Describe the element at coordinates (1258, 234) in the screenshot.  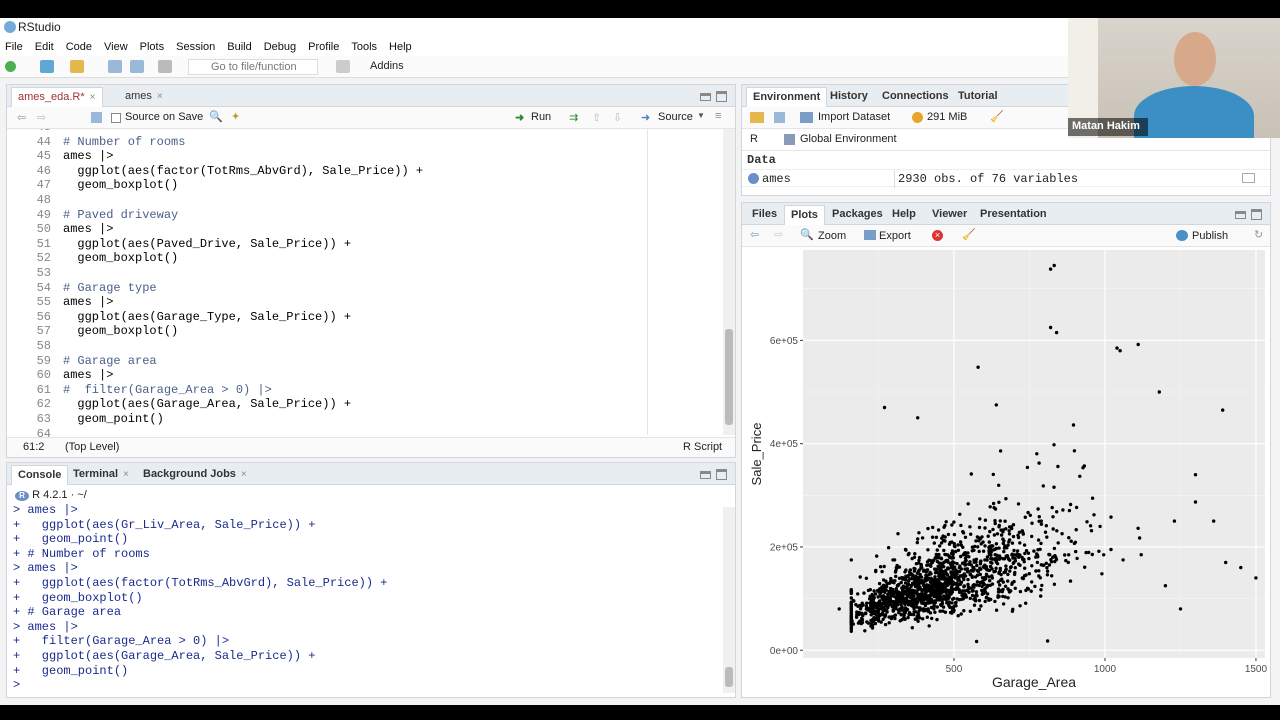
I see `refresh-icon: ↻` at that location.